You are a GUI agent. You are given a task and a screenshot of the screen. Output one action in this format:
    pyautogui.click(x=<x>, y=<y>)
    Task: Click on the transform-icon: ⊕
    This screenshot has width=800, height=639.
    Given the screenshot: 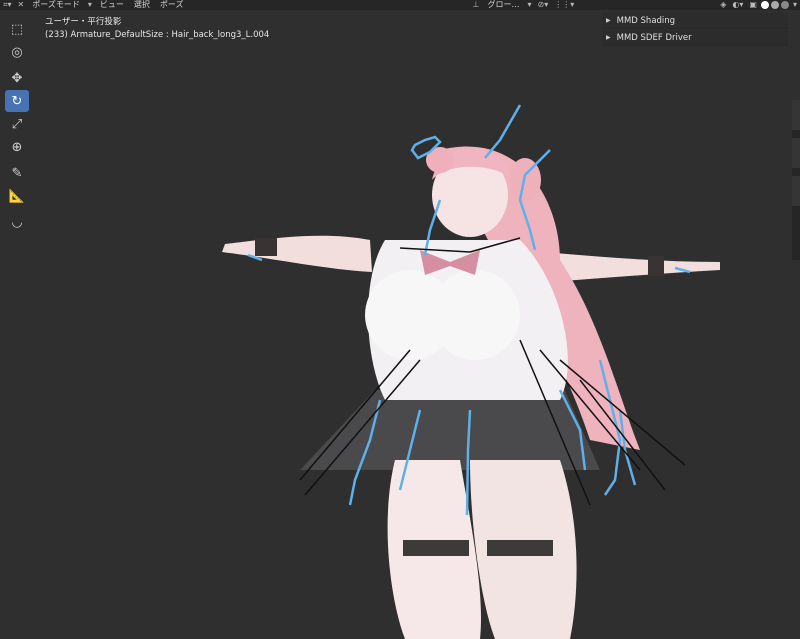 What is the action you would take?
    pyautogui.click(x=17, y=147)
    